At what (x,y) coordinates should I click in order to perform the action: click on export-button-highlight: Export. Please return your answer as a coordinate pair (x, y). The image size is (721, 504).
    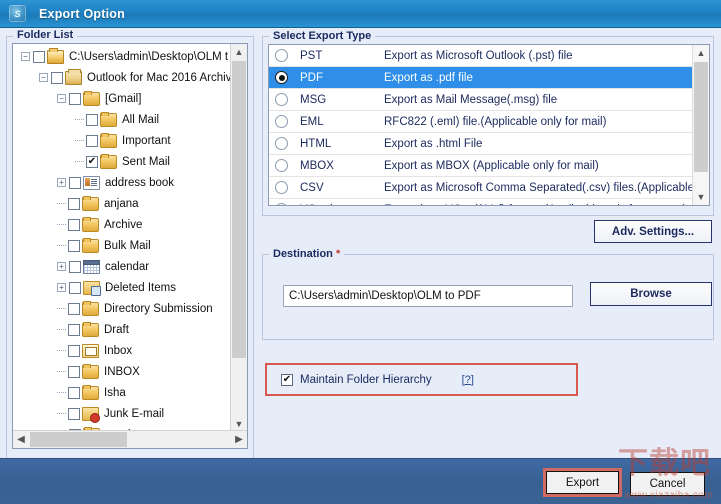
    Looking at the image, I should click on (582, 482).